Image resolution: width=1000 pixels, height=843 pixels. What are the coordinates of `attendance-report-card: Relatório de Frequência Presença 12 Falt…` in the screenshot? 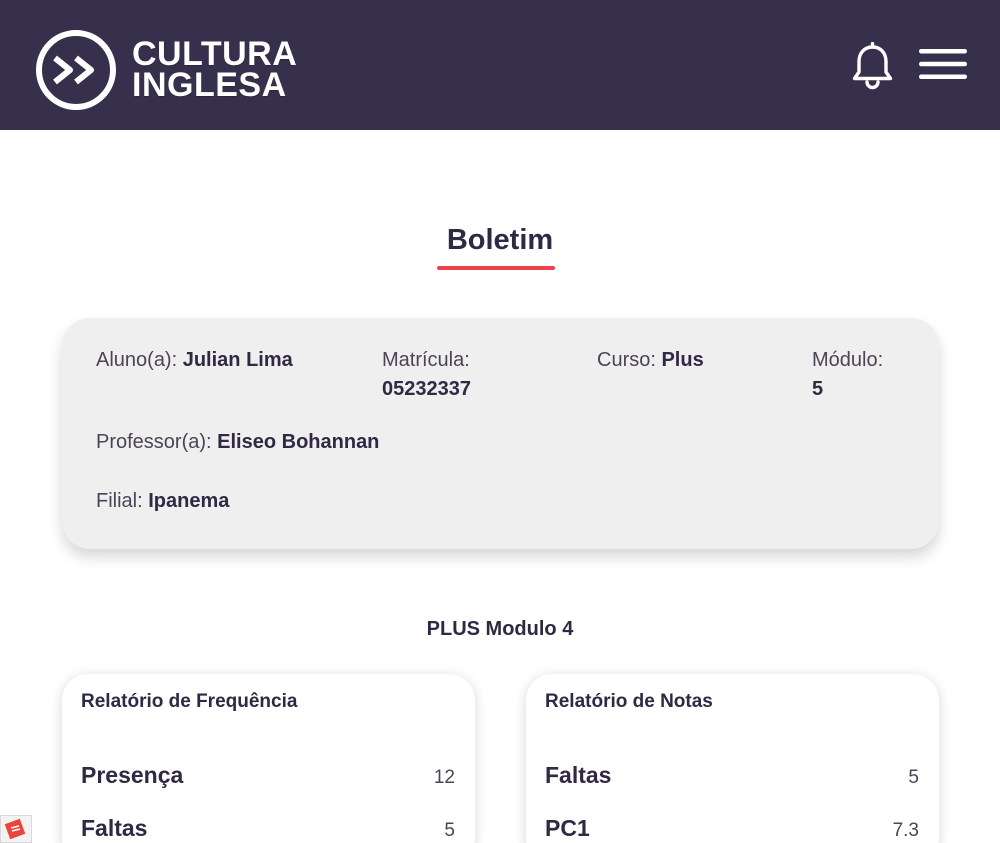 It's located at (268, 758).